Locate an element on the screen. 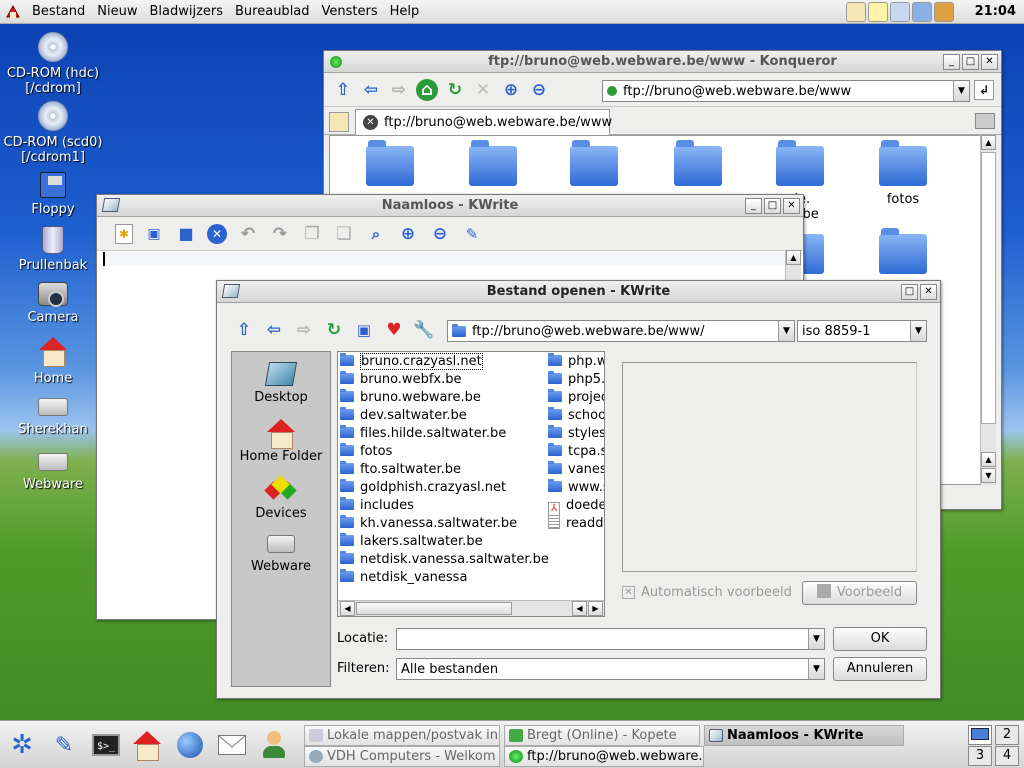 The image size is (1024, 768). file-item: schoo is located at coordinates (576, 416).